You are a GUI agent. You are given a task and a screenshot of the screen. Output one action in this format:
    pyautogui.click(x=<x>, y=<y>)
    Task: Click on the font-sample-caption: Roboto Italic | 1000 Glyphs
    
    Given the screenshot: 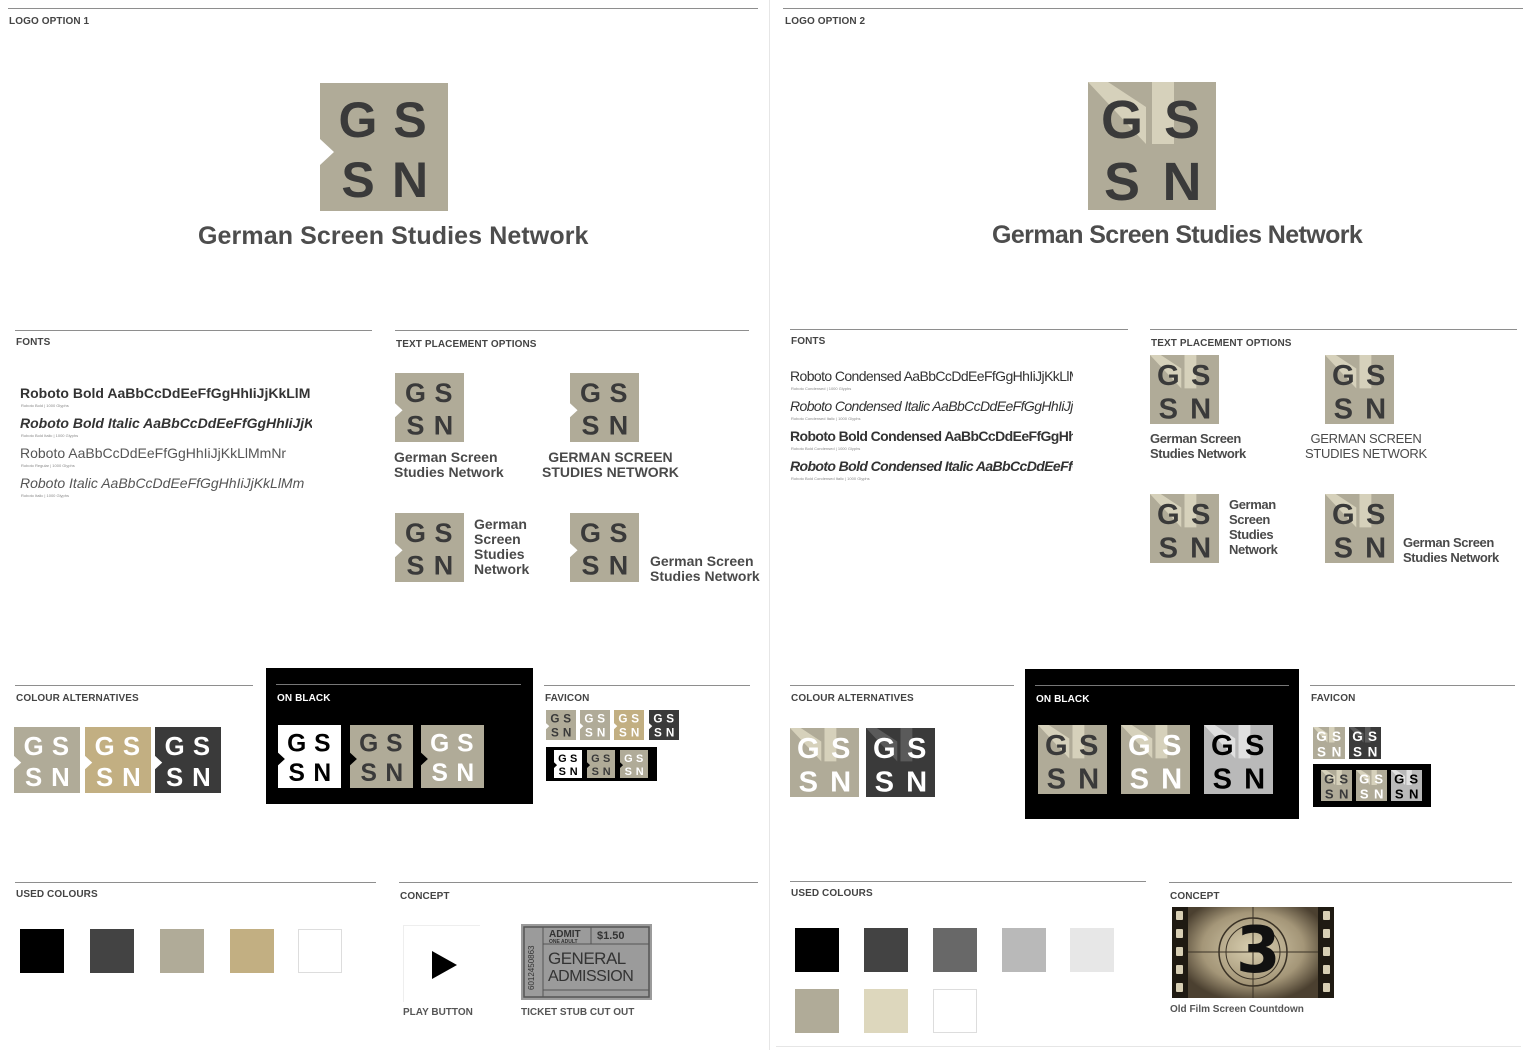 What is the action you would take?
    pyautogui.click(x=45, y=495)
    